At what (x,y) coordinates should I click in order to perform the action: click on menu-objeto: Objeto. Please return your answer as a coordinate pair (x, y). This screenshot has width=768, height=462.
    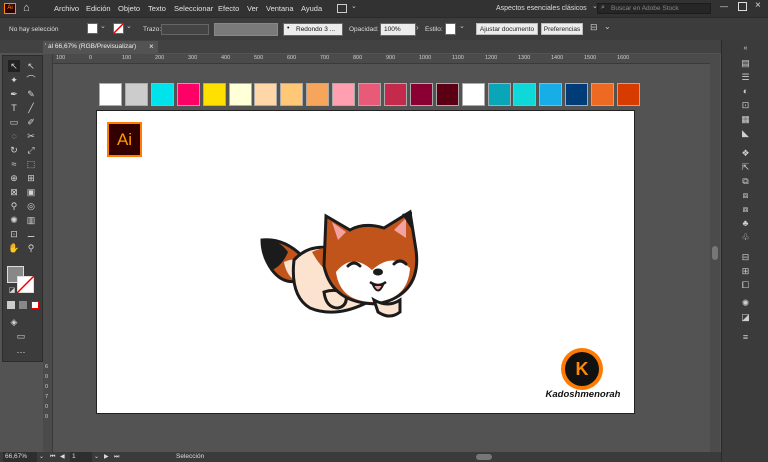
    Looking at the image, I should click on (129, 8).